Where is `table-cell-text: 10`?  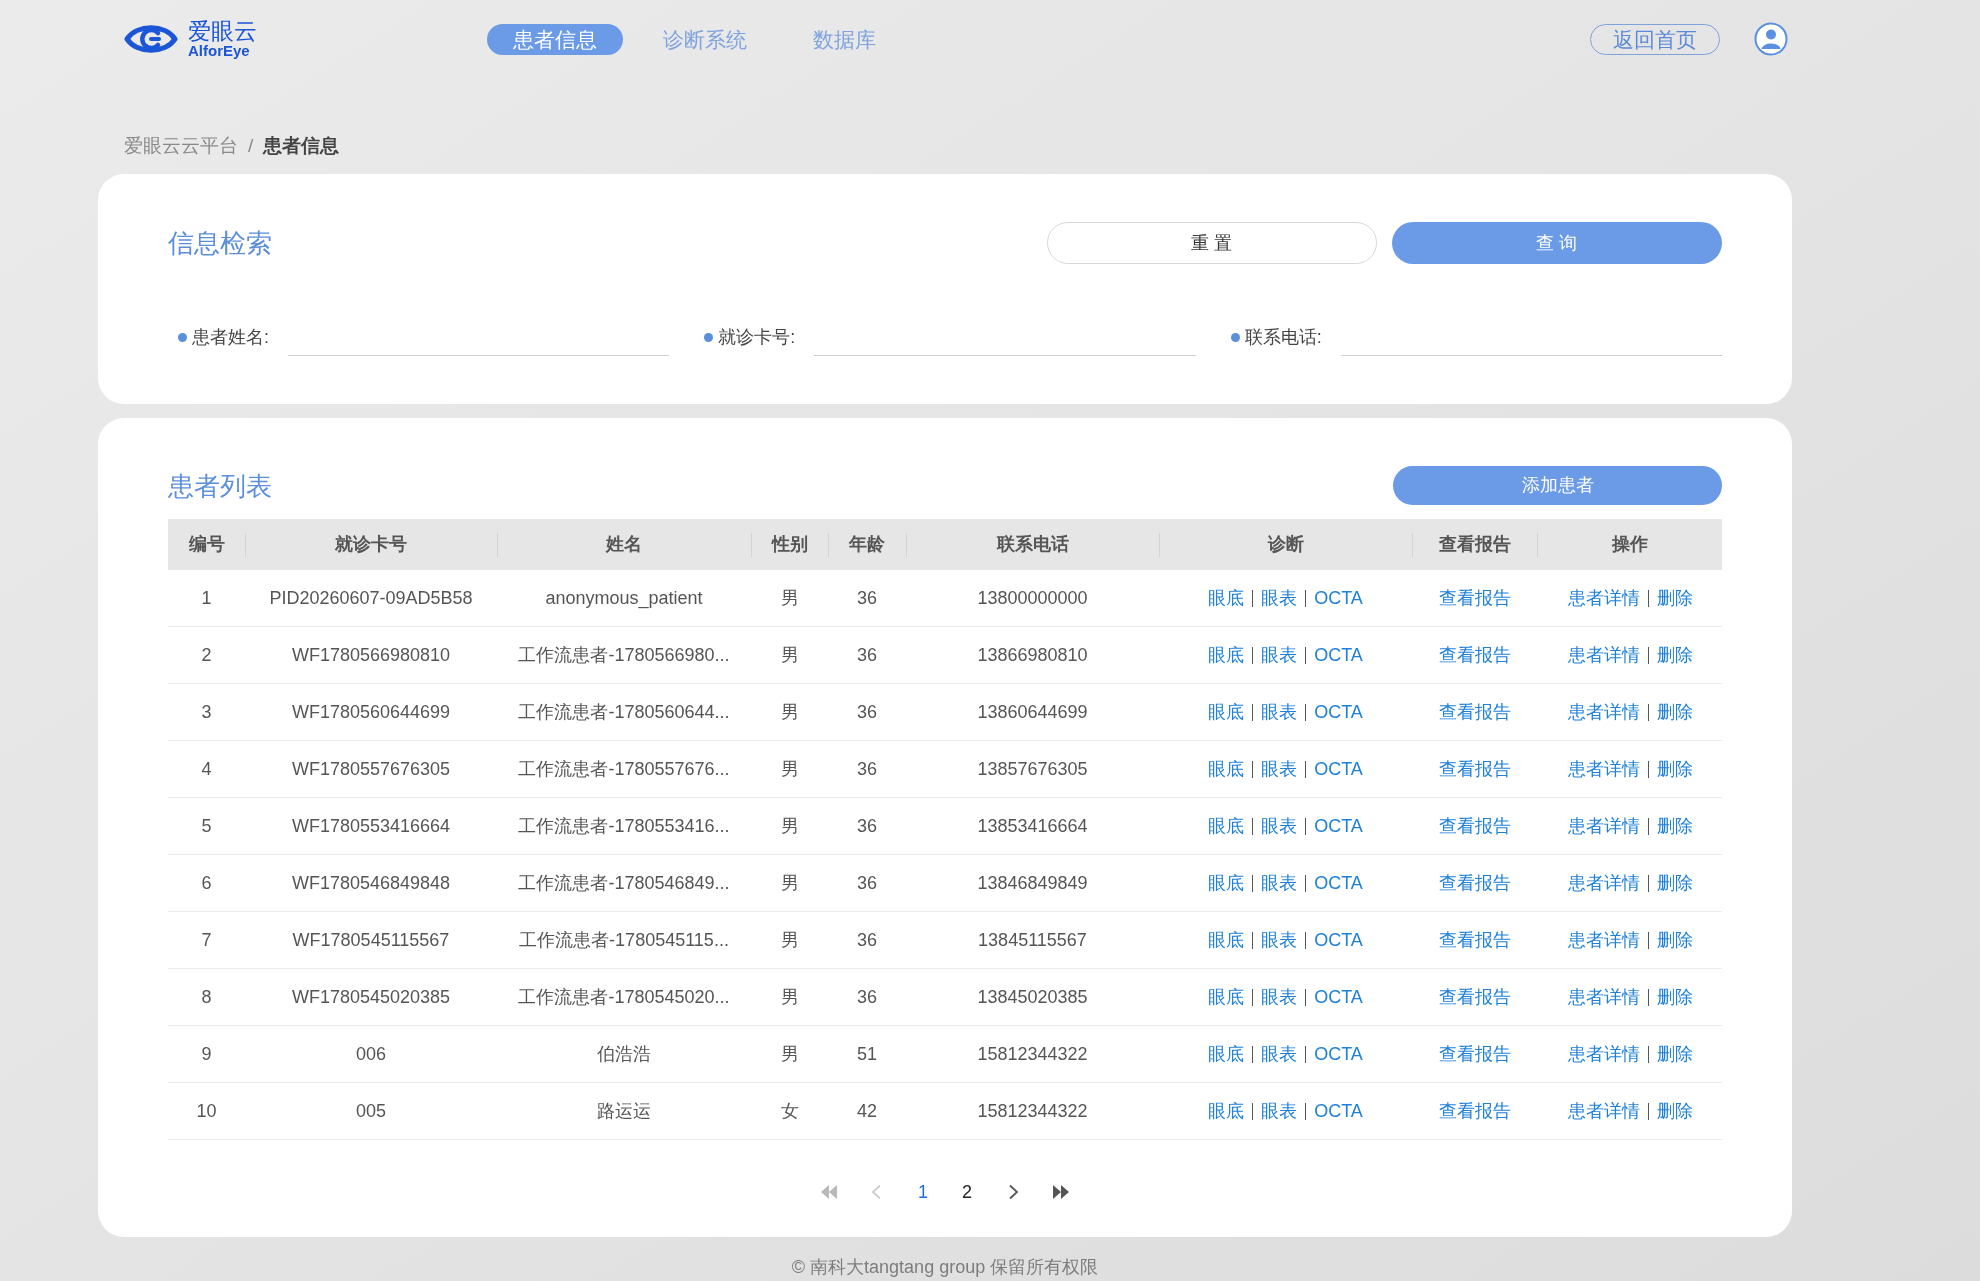
table-cell-text: 10 is located at coordinates (206, 1111).